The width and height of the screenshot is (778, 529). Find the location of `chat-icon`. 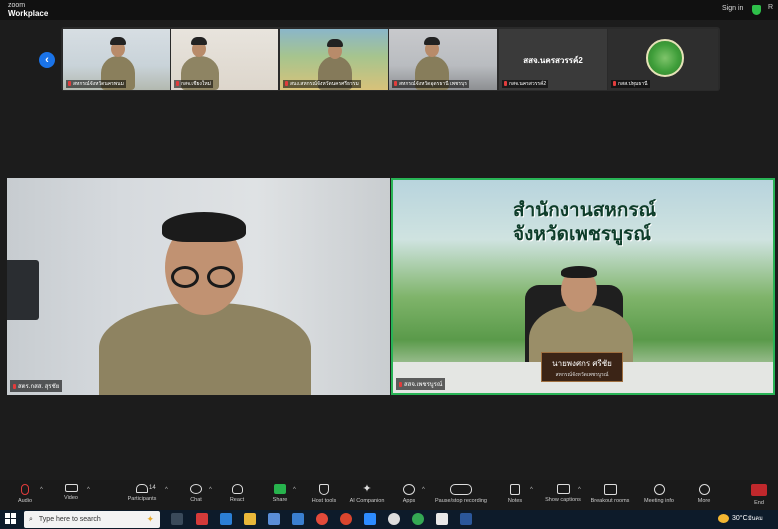

chat-icon is located at coordinates (196, 489).